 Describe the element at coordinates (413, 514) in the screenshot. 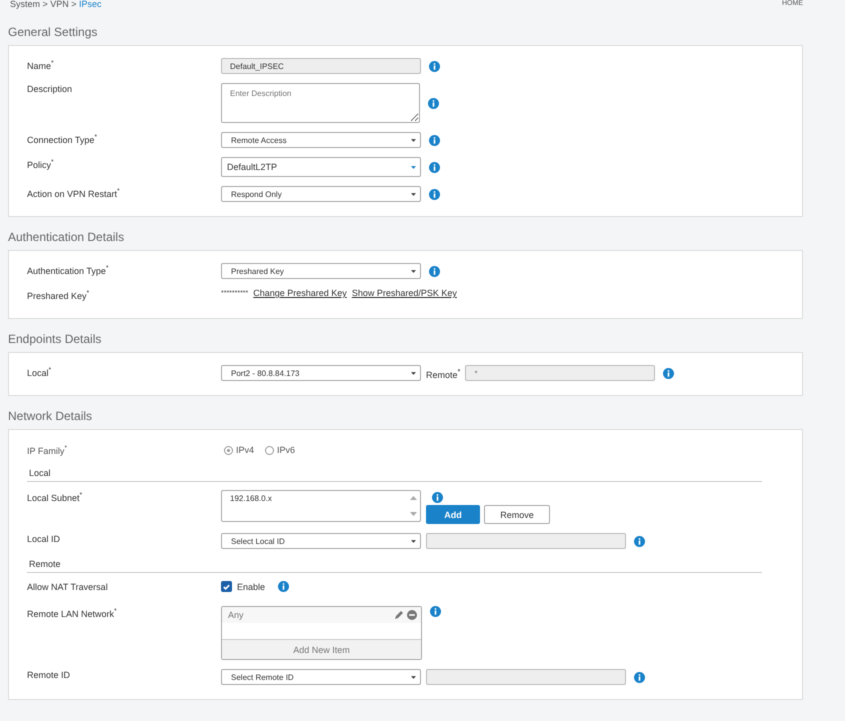

I see `scroll-down-icon` at that location.